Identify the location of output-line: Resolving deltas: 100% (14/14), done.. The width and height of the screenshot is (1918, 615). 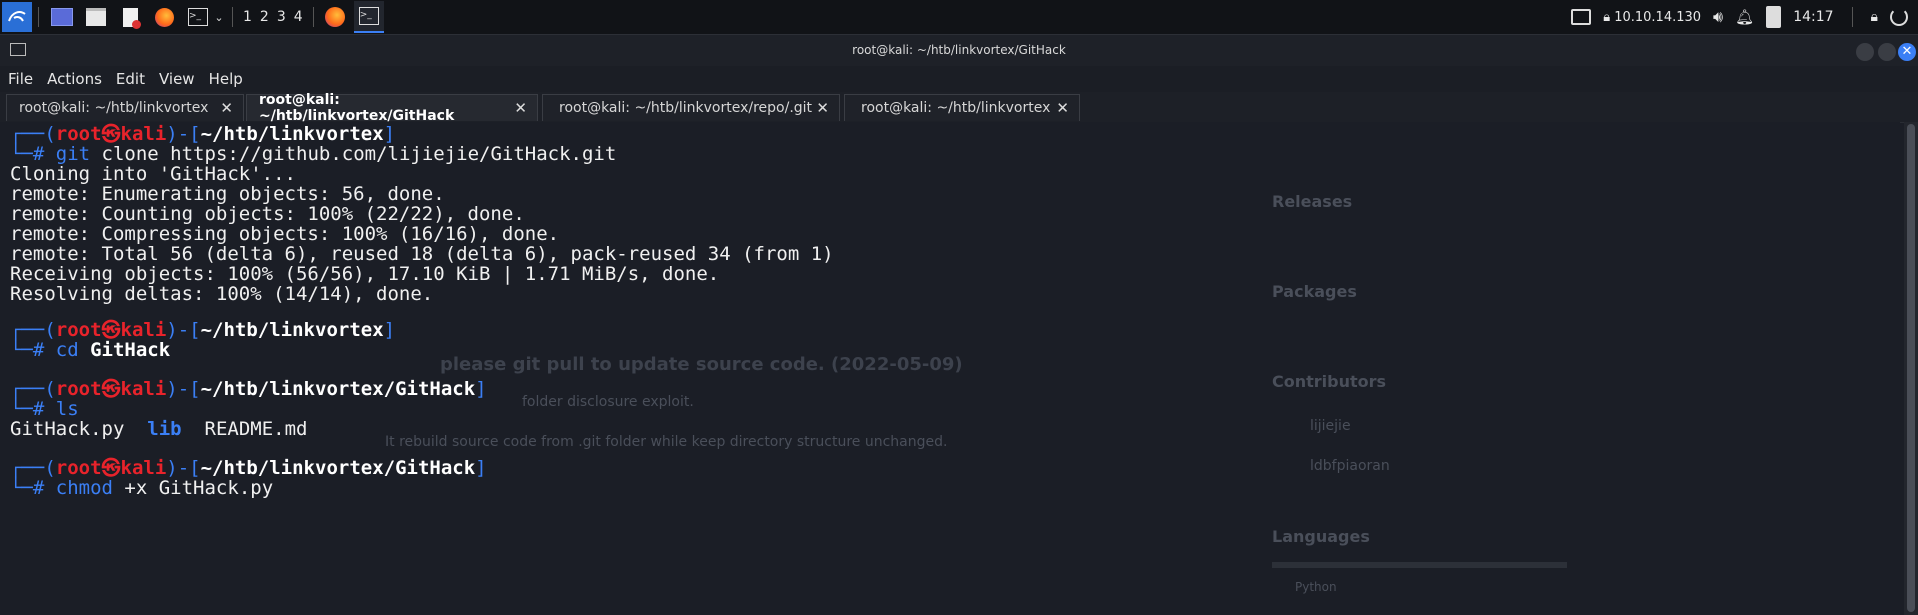
(222, 294).